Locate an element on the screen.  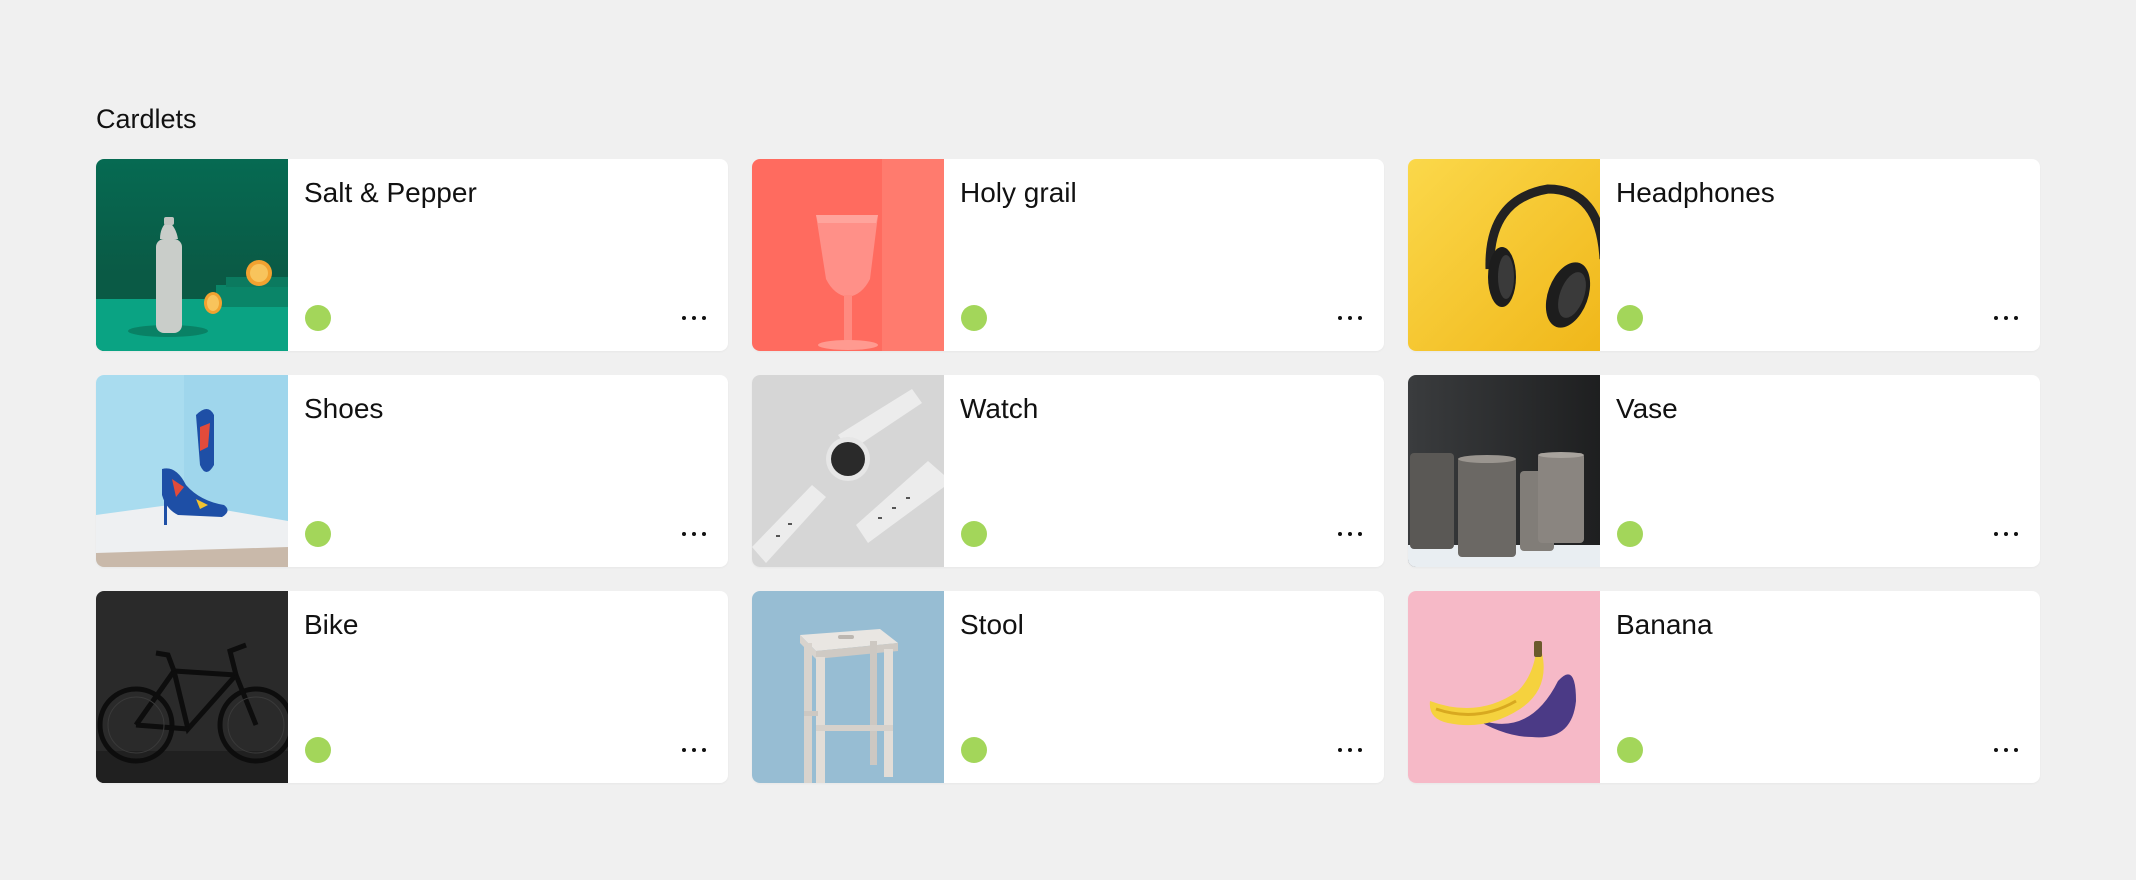
cardlet-body: Vase is located at coordinates (1820, 471).